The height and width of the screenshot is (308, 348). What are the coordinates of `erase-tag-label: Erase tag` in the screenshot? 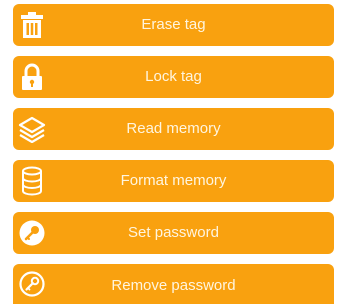 It's located at (173, 24).